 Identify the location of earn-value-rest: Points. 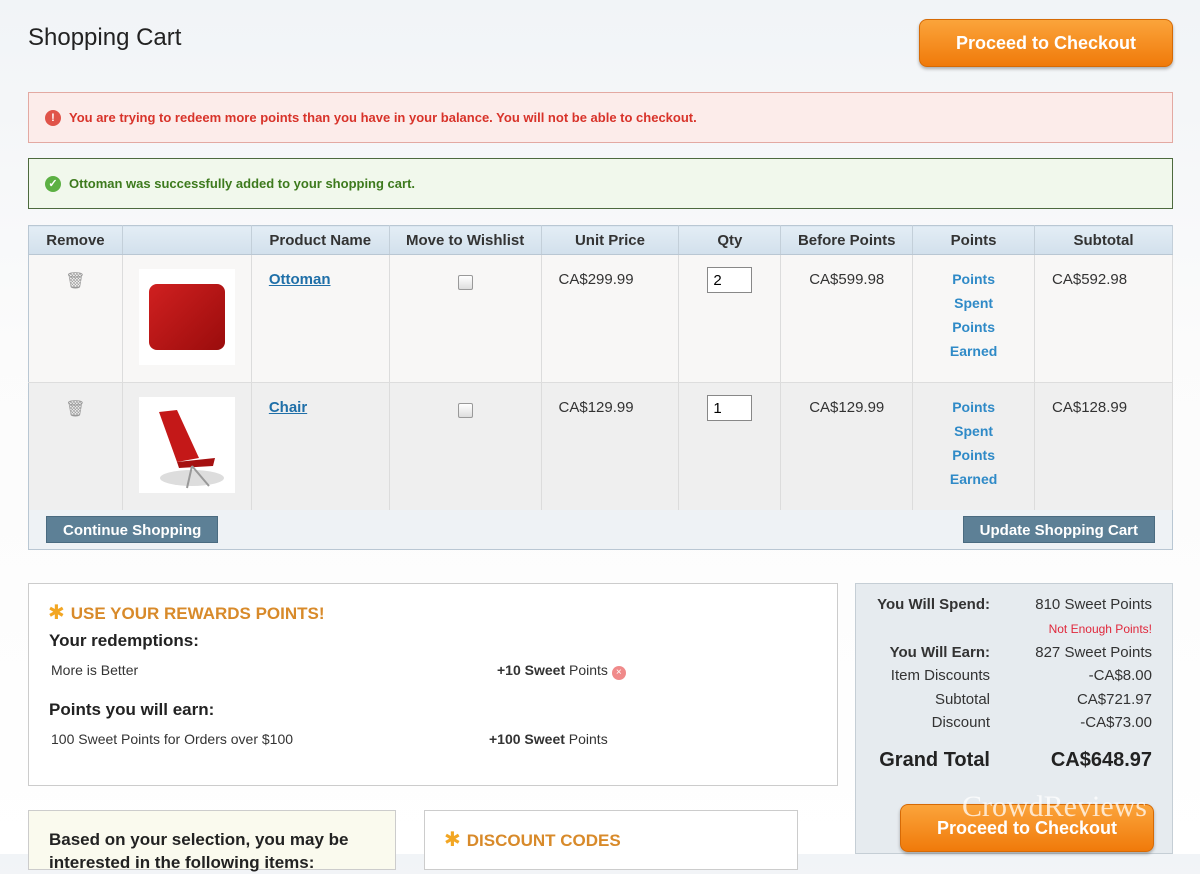
(586, 739).